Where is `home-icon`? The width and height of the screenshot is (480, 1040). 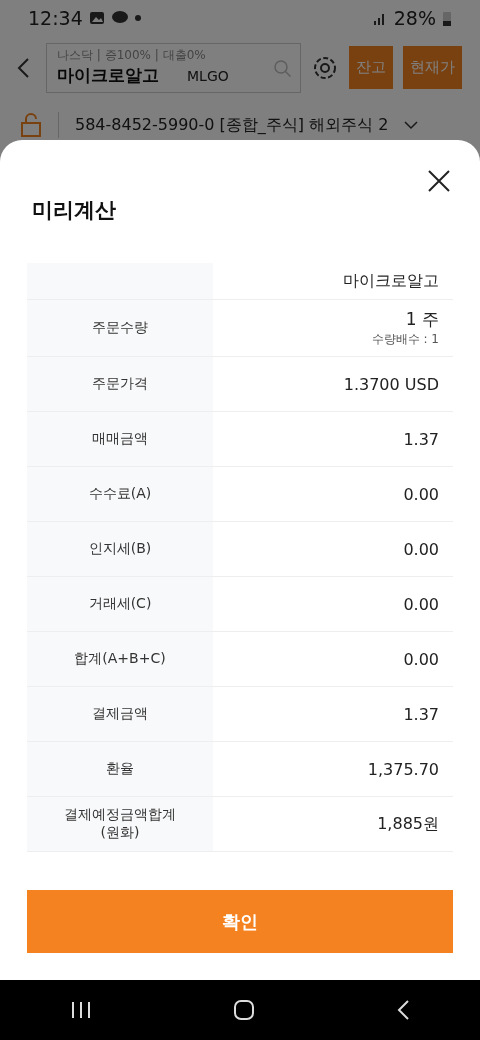 home-icon is located at coordinates (244, 1010).